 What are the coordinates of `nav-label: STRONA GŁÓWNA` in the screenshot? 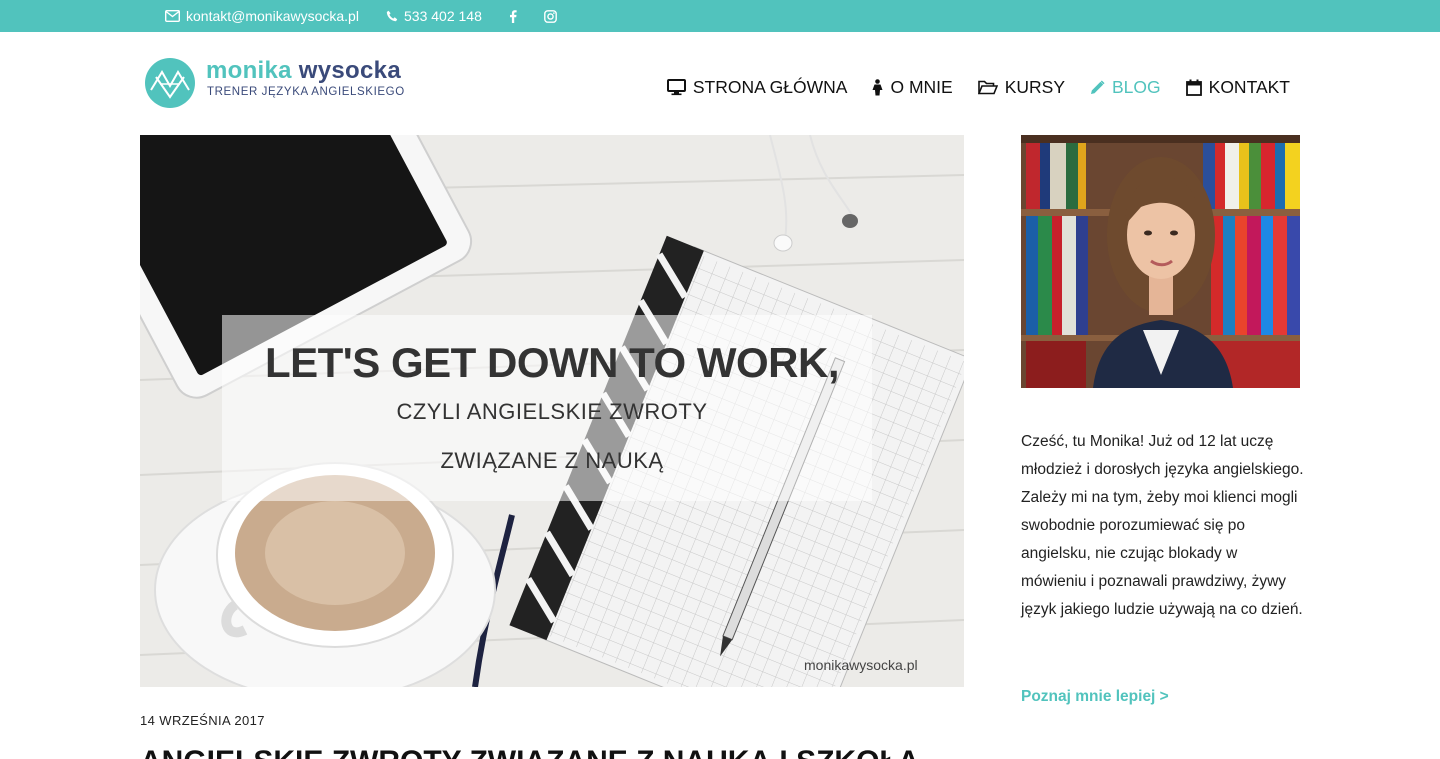 It's located at (770, 86).